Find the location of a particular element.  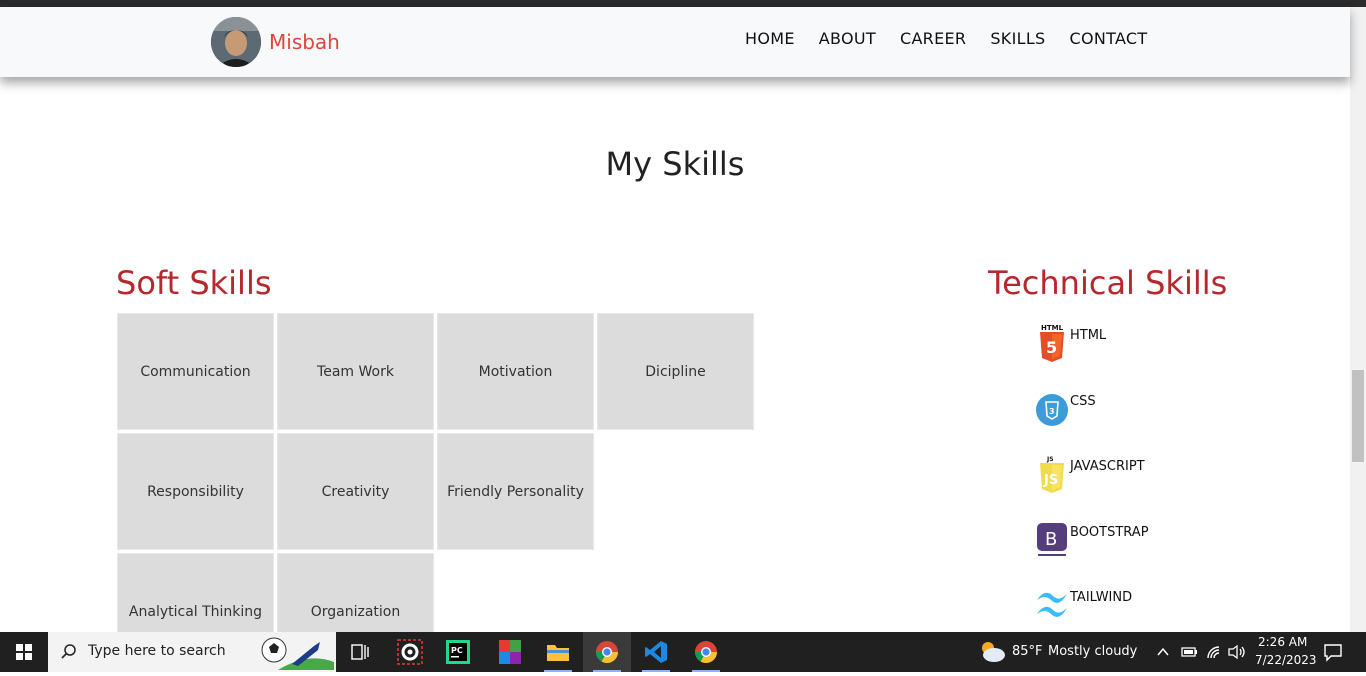

nav-home-link: HOME is located at coordinates (770, 38).